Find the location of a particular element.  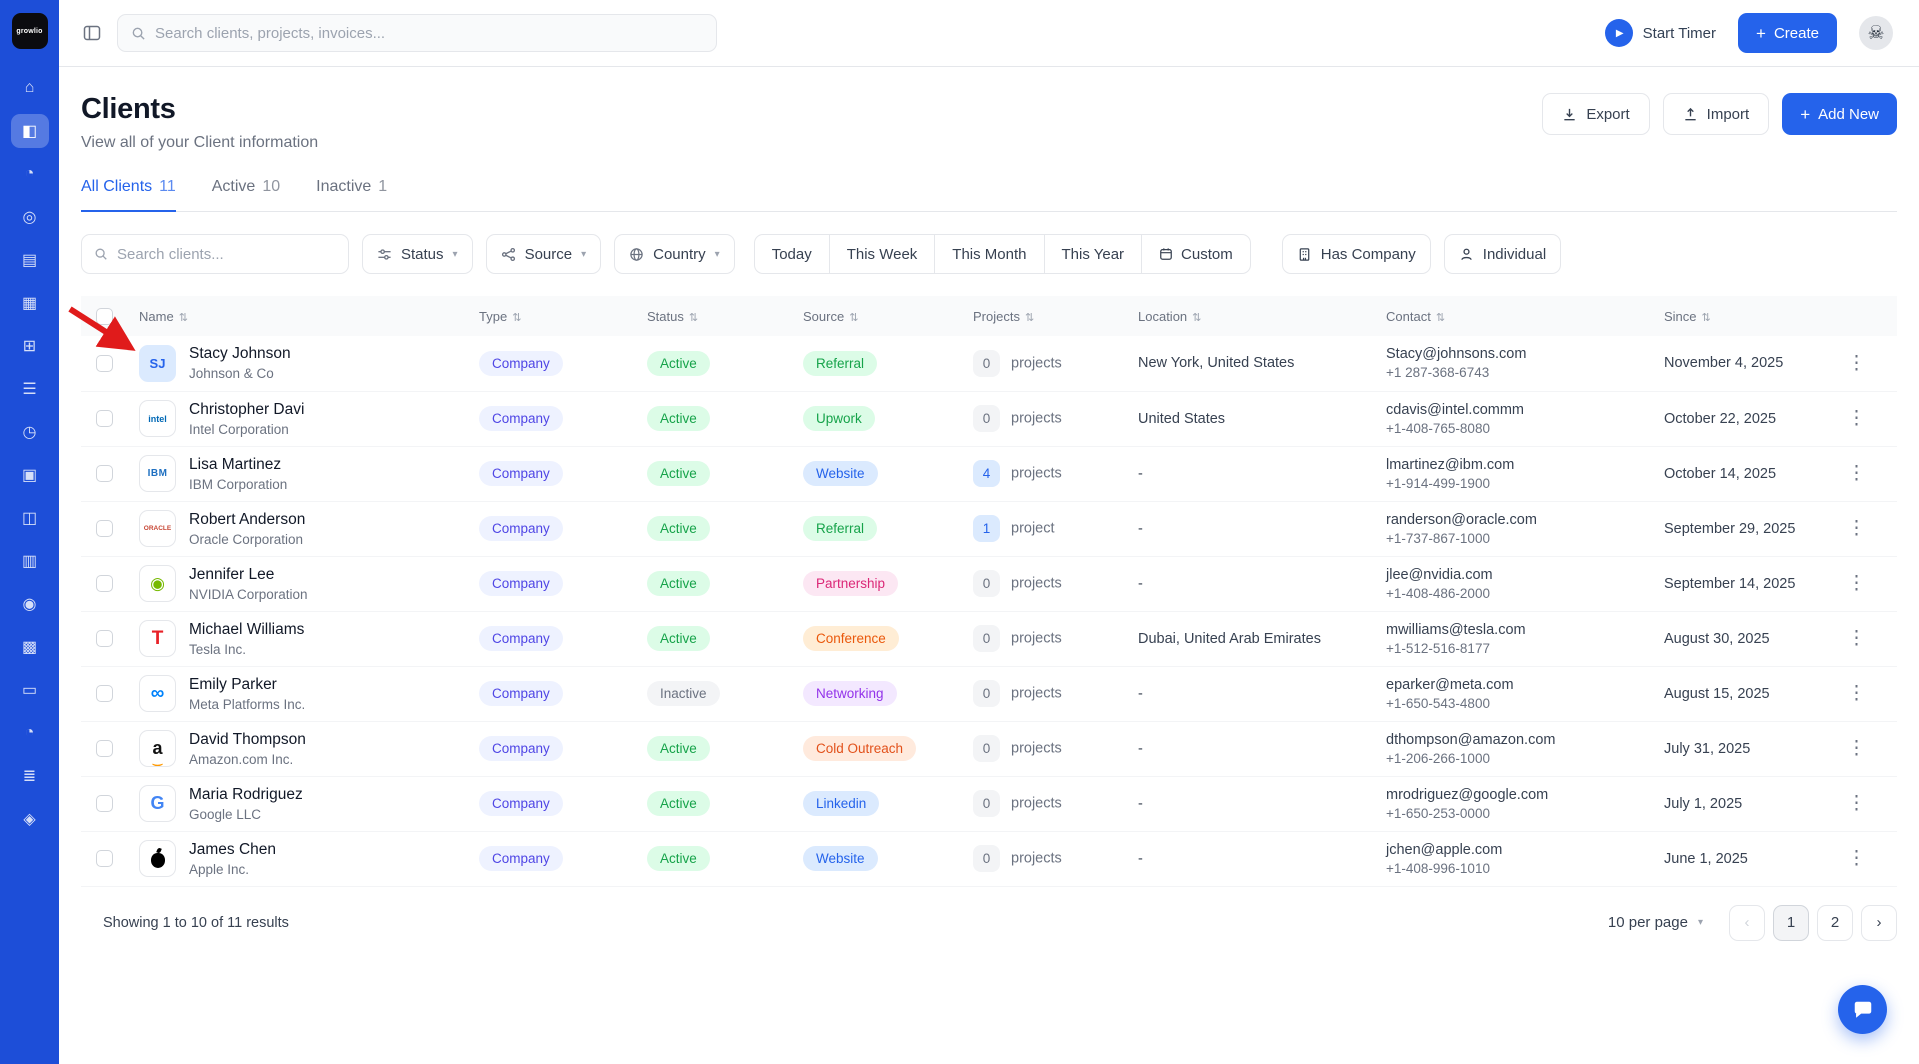

page-1-button: 1 is located at coordinates (1791, 922).